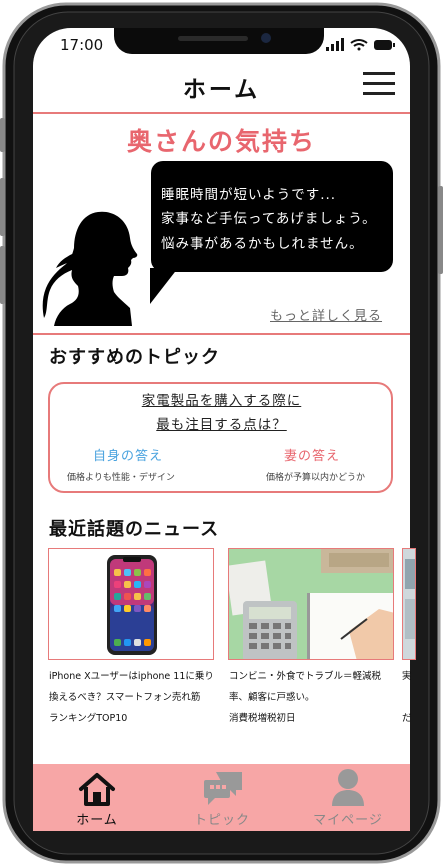 This screenshot has height=866, width=443. Describe the element at coordinates (128, 456) in the screenshot. I see `self-answer-label: 自身の答え` at that location.